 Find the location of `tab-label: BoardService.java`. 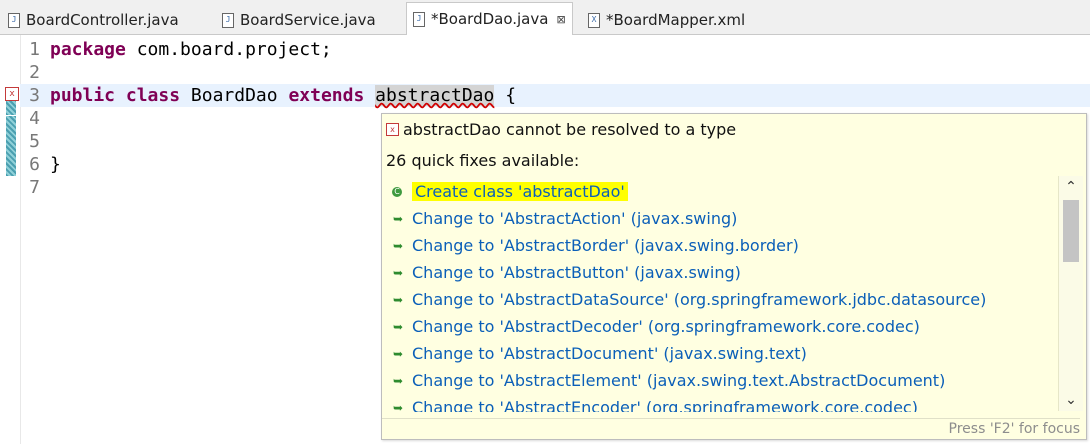

tab-label: BoardService.java is located at coordinates (308, 20).